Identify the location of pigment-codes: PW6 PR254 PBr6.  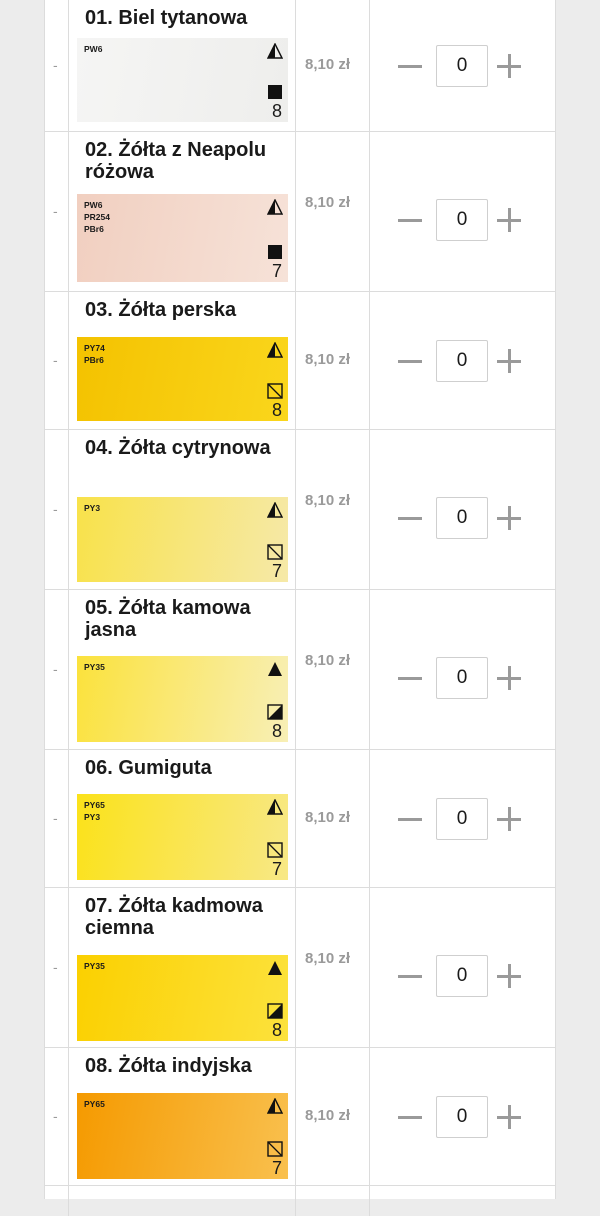
(97, 217).